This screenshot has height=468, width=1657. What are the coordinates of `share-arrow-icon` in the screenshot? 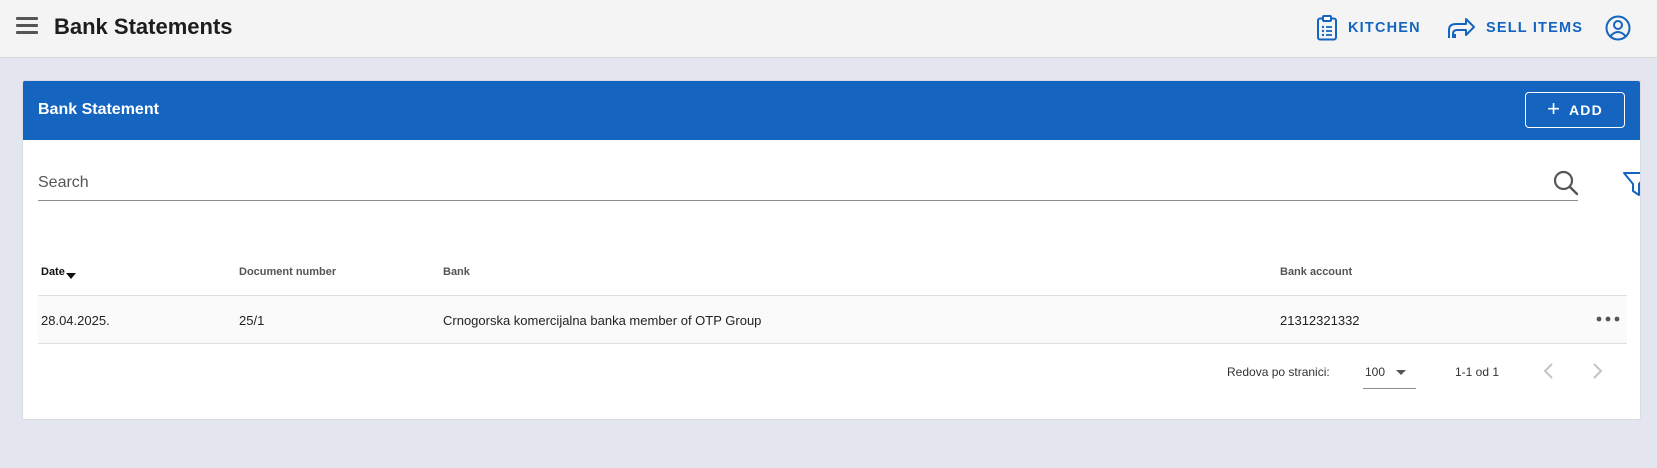 It's located at (1461, 28).